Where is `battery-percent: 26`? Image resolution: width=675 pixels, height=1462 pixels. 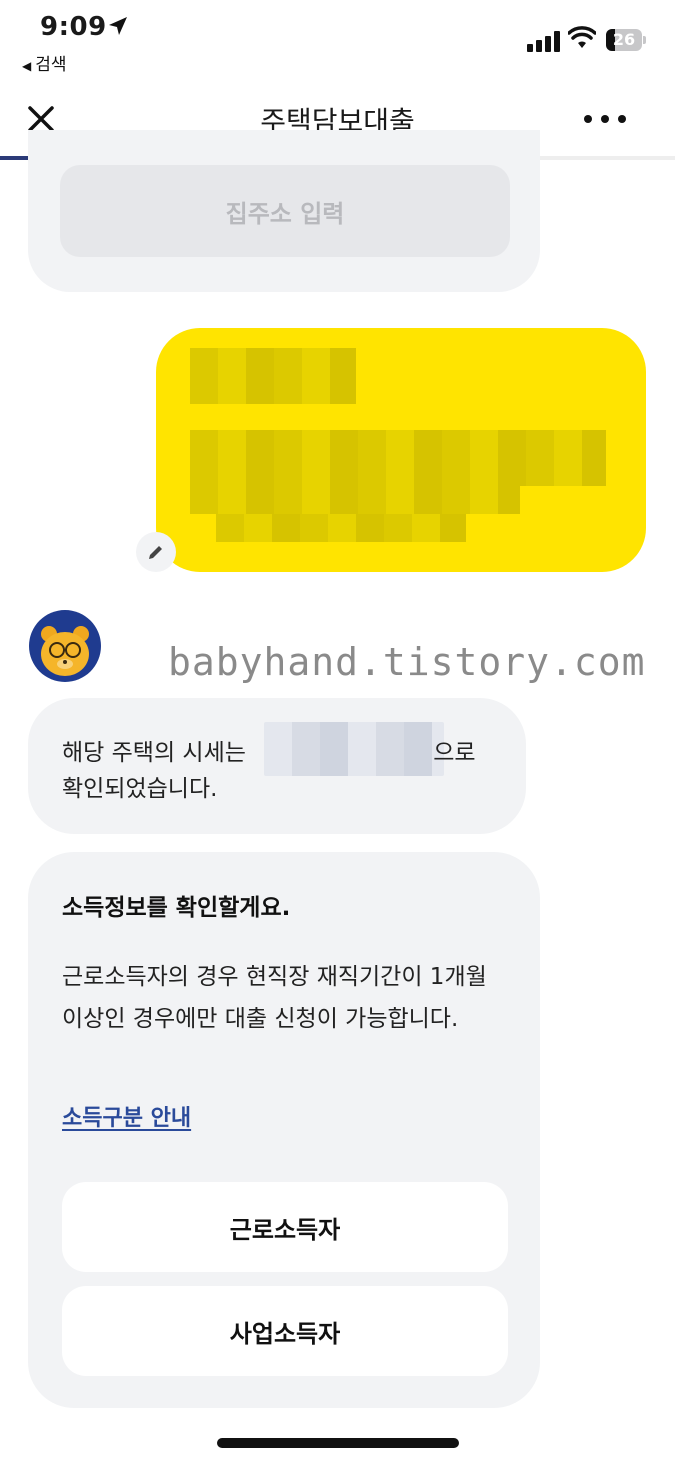
battery-percent: 26 is located at coordinates (624, 39).